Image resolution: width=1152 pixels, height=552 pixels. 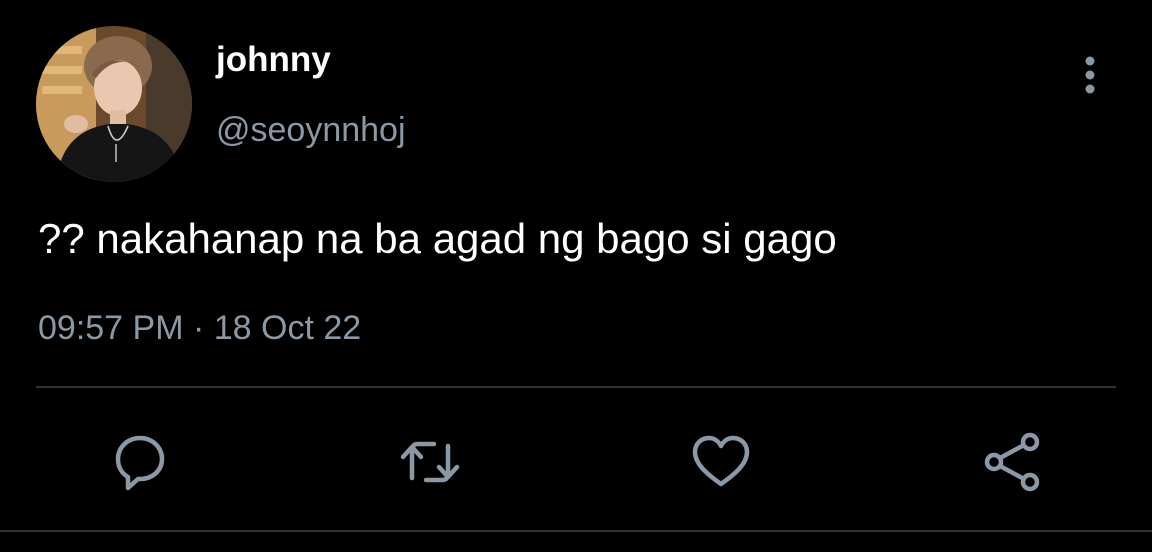 I want to click on user-handle: @seoynnhoj, so click(x=311, y=130).